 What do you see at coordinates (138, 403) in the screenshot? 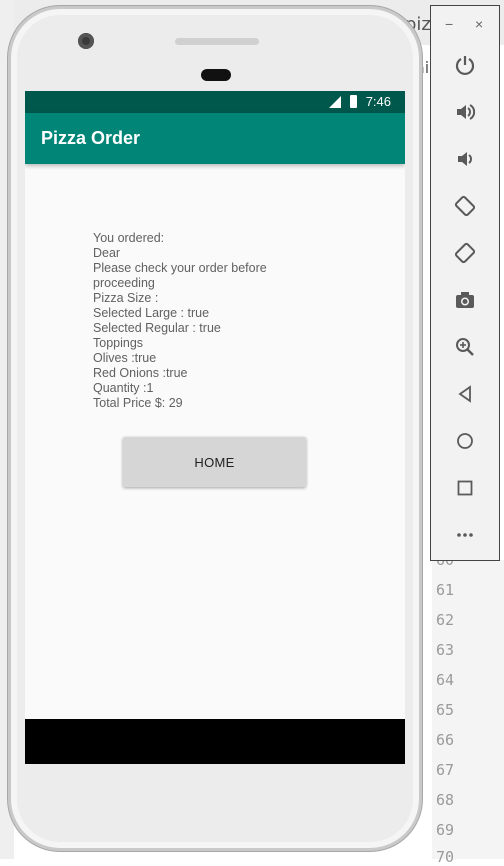
I see `order-line: Total Price $: 29` at bounding box center [138, 403].